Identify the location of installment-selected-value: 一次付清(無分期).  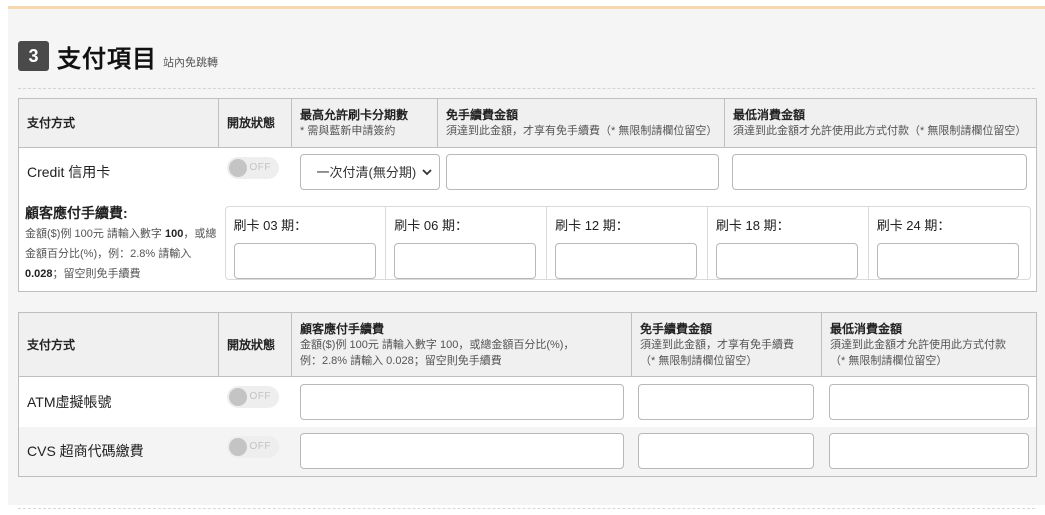
(366, 173).